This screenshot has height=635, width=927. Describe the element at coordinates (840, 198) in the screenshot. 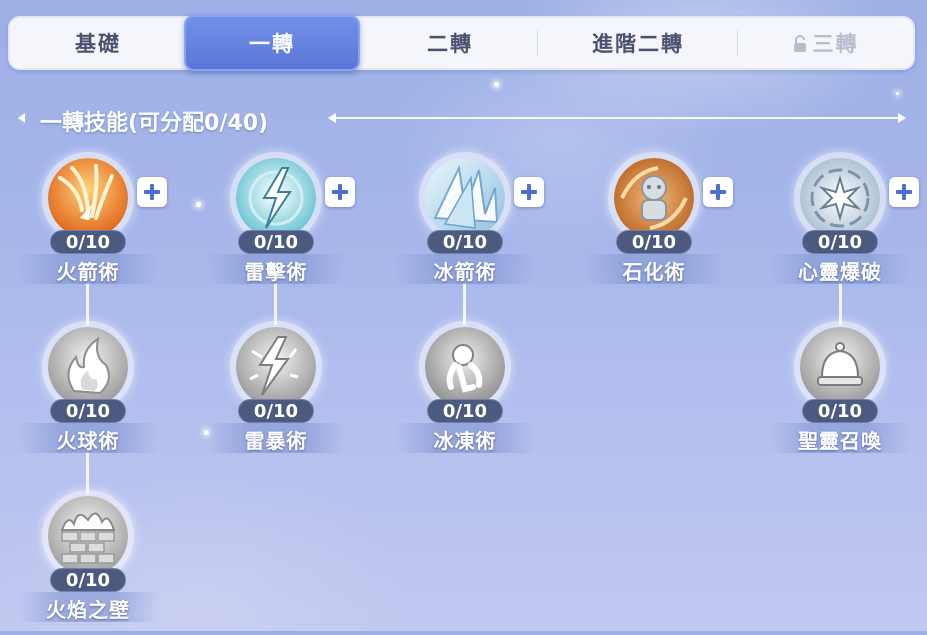

I see `mind-burst-icon` at that location.